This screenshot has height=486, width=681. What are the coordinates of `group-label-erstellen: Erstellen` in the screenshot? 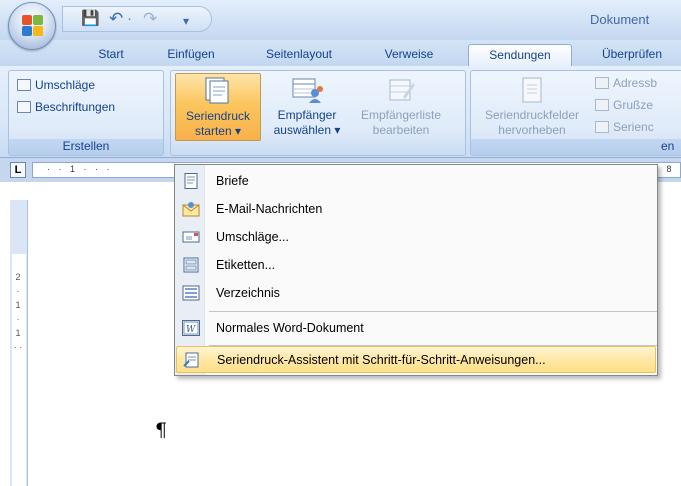 It's located at (86, 147).